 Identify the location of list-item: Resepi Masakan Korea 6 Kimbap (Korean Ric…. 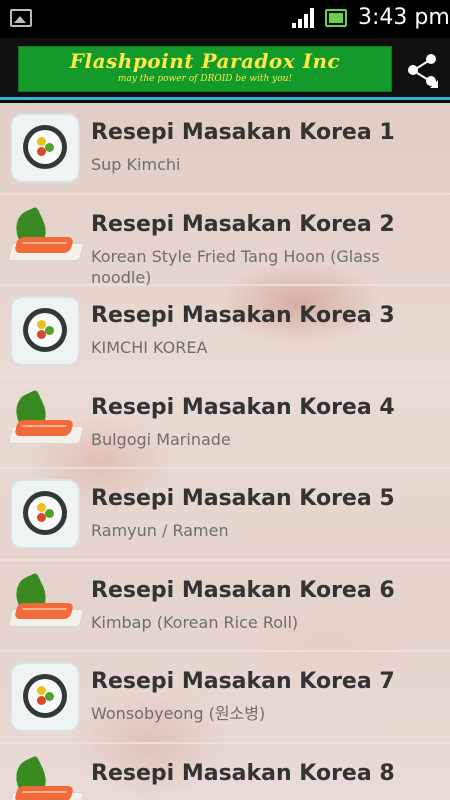
(225, 606).